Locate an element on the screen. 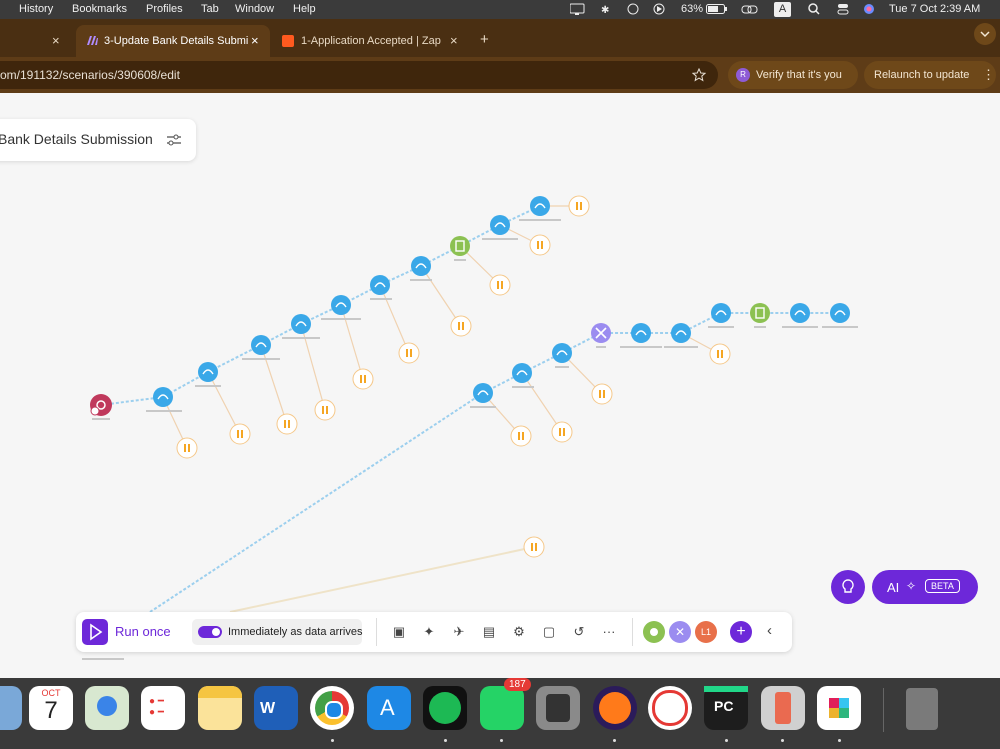  gear-icon: ⚙ is located at coordinates (519, 632).